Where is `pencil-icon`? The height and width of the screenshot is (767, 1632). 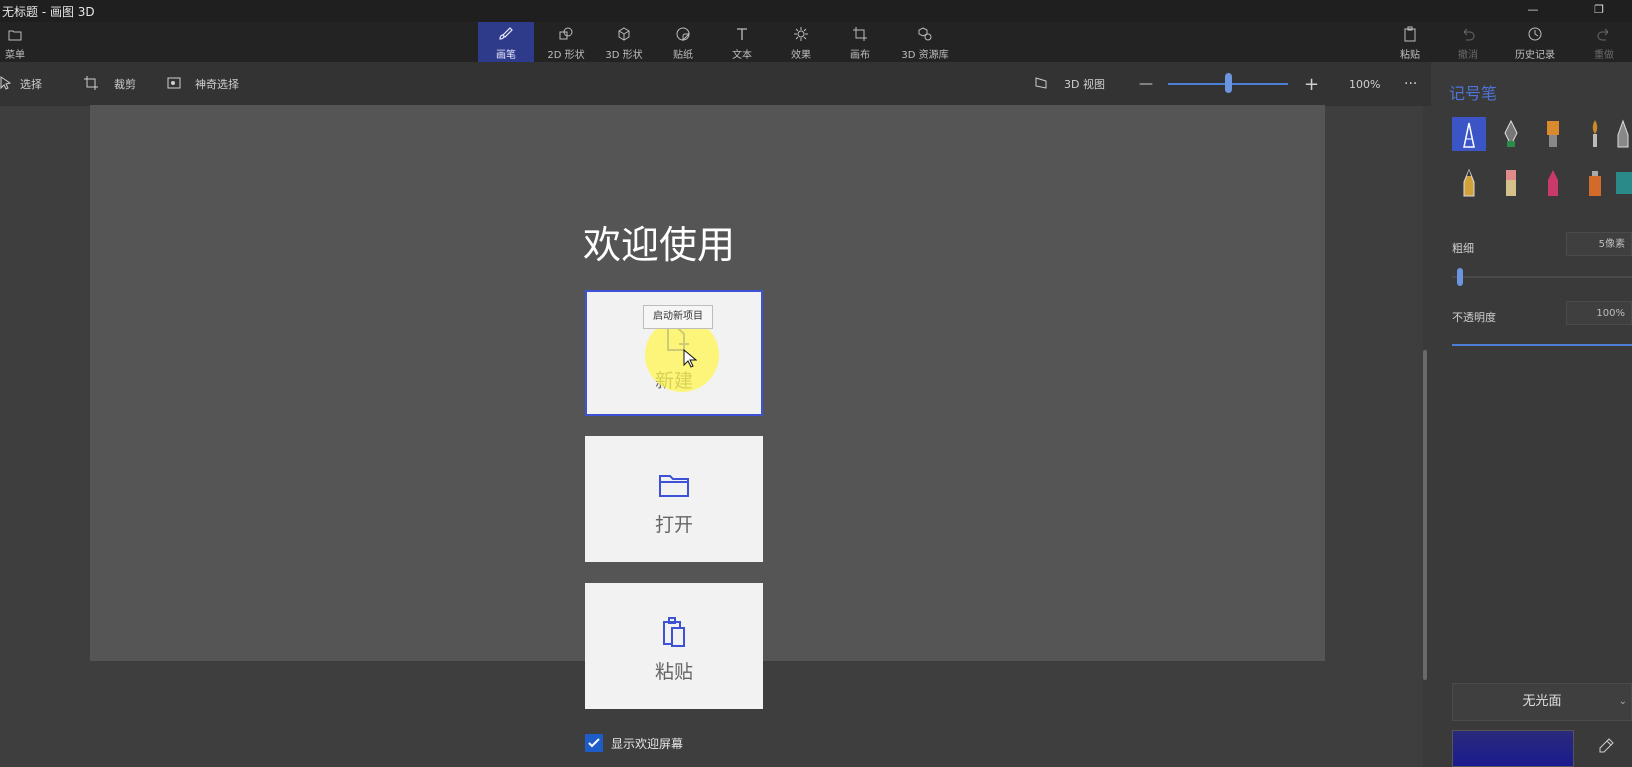 pencil-icon is located at coordinates (1469, 182).